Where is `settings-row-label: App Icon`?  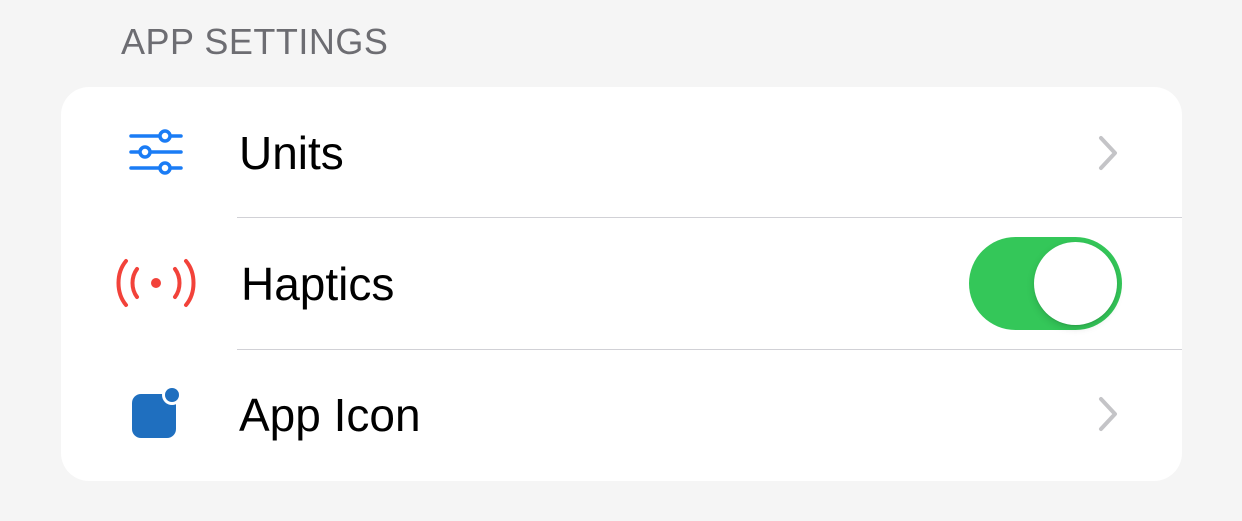
settings-row-label: App Icon is located at coordinates (330, 415).